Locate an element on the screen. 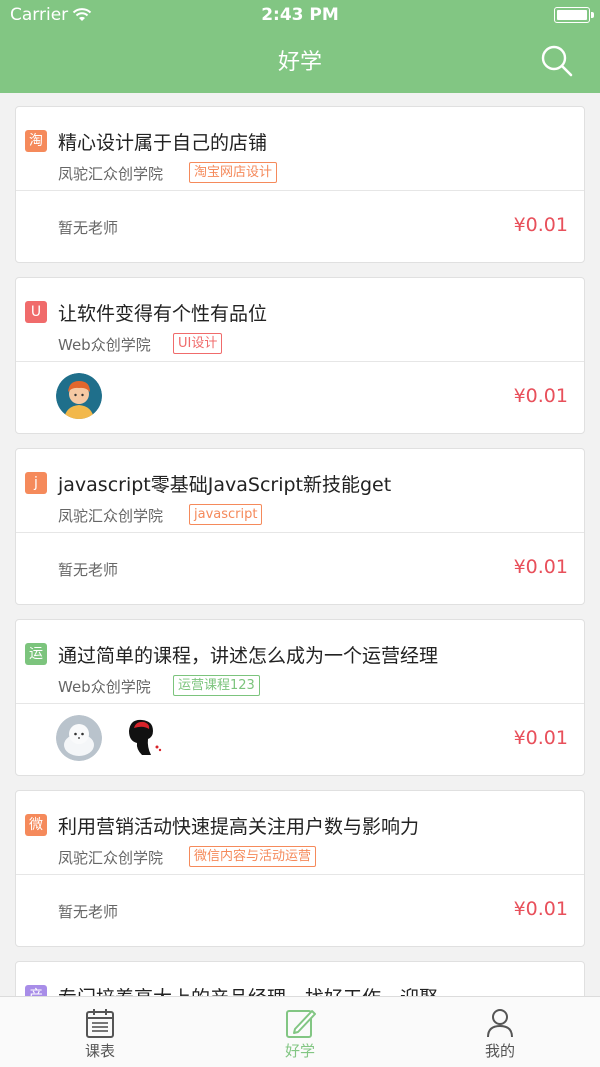  page-title: 好学 is located at coordinates (299, 62).